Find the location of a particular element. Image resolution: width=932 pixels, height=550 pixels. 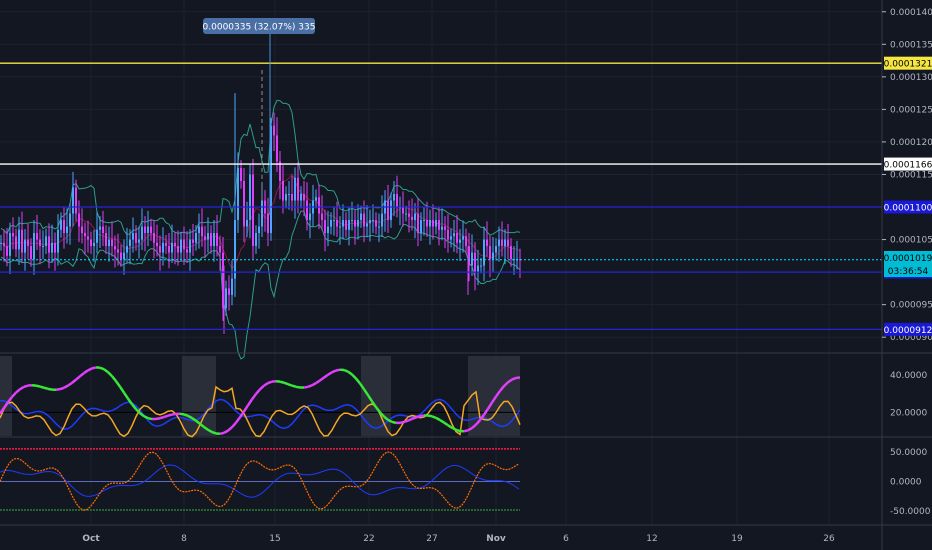

price-tick-label: 0.0001050 is located at coordinates (911, 241).